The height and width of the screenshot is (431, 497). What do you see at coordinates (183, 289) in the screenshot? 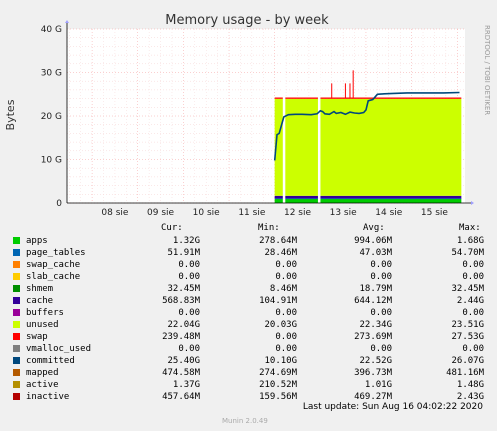
I see `legend-value-cur: 32.45M` at bounding box center [183, 289].